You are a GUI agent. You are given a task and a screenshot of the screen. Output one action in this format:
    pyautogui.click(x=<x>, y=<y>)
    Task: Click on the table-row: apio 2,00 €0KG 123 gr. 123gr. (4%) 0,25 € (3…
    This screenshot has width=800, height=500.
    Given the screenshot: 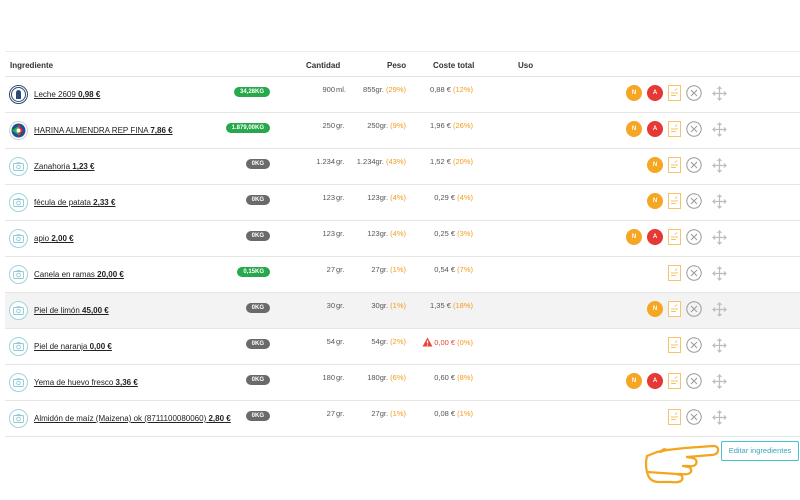 What is the action you would take?
    pyautogui.click(x=402, y=239)
    